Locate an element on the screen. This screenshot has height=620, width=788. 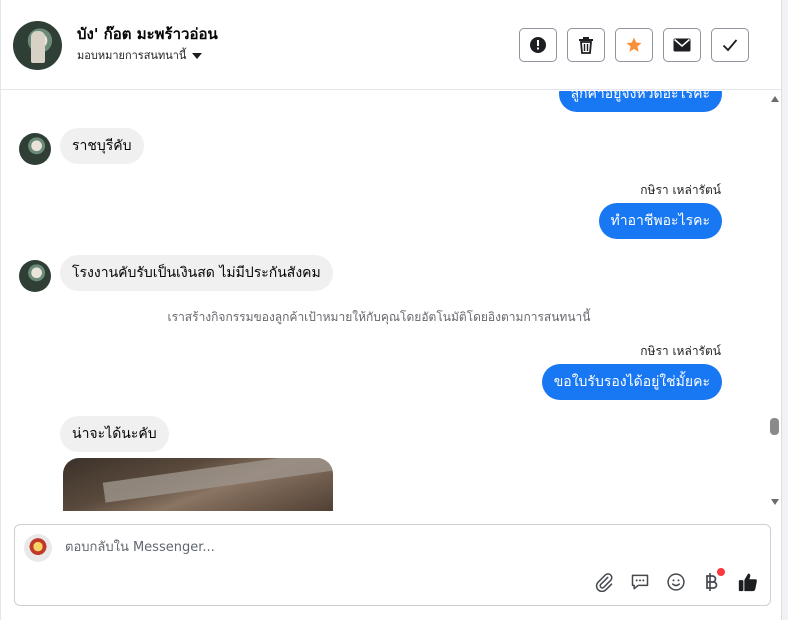
outgoing-message: ขอใบรับรองได้อยู่ใช่มั้ยคะ is located at coordinates (631, 382).